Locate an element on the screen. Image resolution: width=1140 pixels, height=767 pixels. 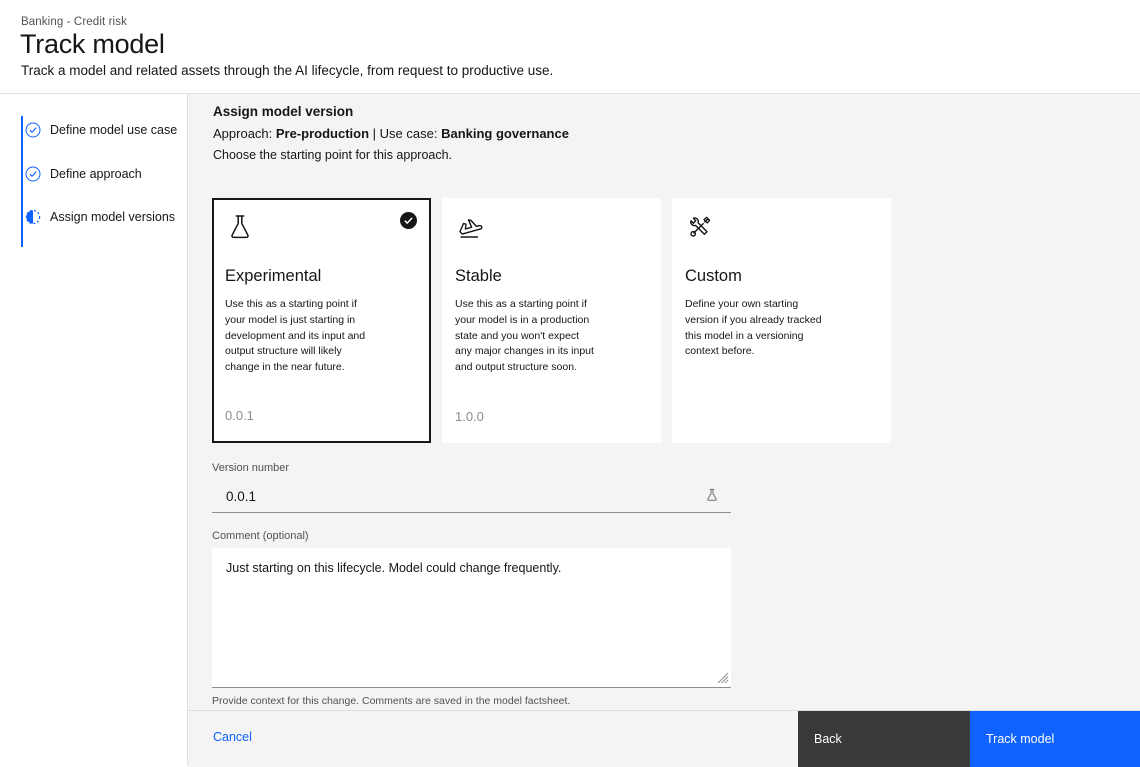
sidebar-item-label: Define model use case is located at coordinates (114, 130).